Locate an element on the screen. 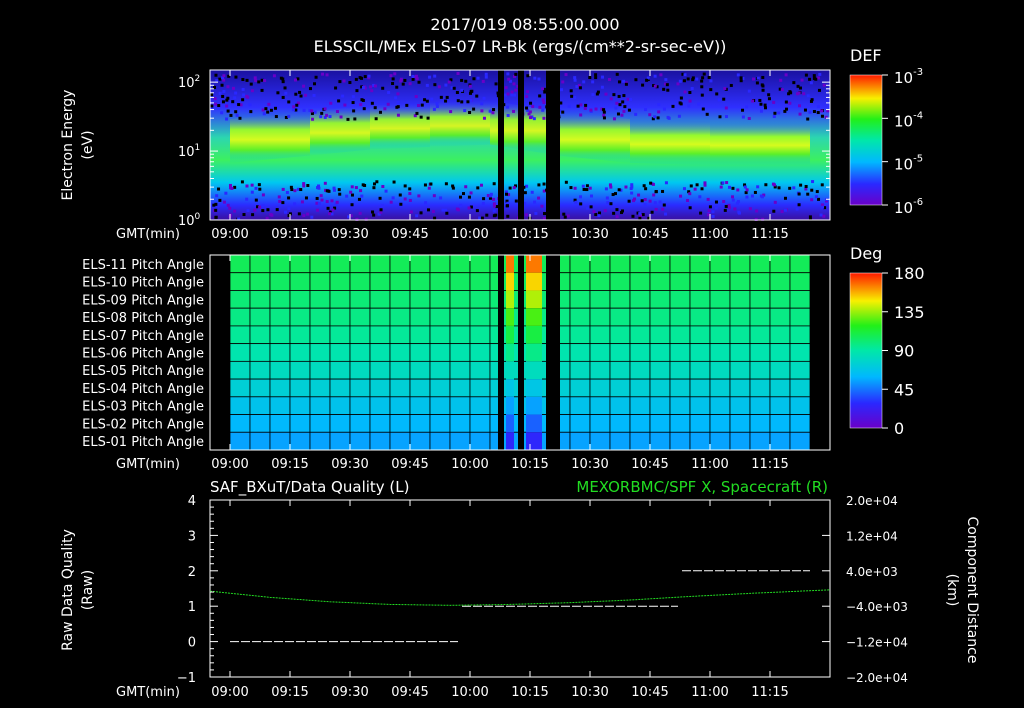 This screenshot has width=1024, height=708. x-tick-label: 11:15 is located at coordinates (769, 234).